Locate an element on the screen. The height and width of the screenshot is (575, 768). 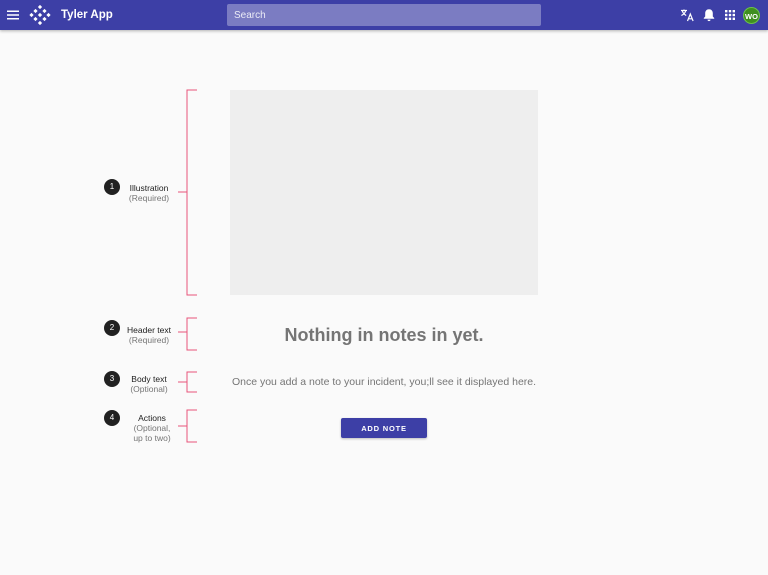
search-input is located at coordinates (384, 15).